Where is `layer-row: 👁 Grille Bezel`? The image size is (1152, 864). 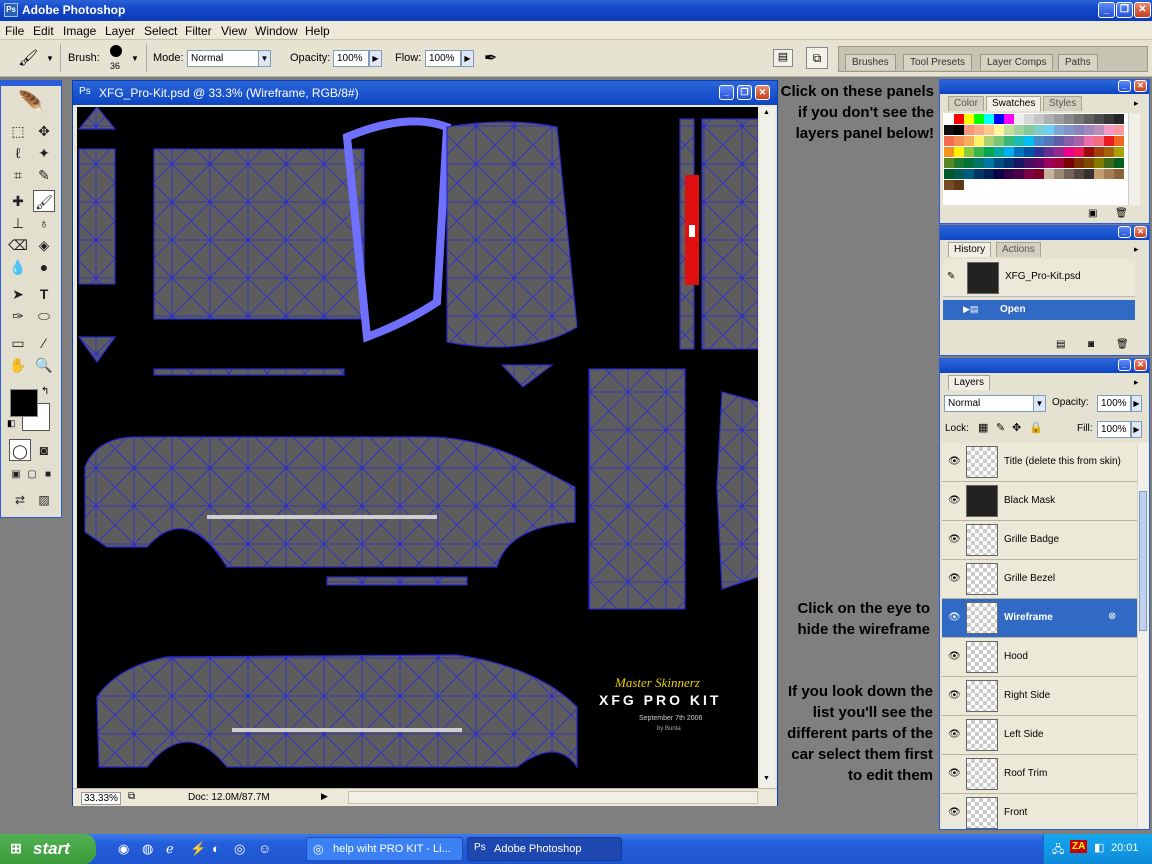
layer-row: 👁 Grille Bezel is located at coordinates (1039, 579).